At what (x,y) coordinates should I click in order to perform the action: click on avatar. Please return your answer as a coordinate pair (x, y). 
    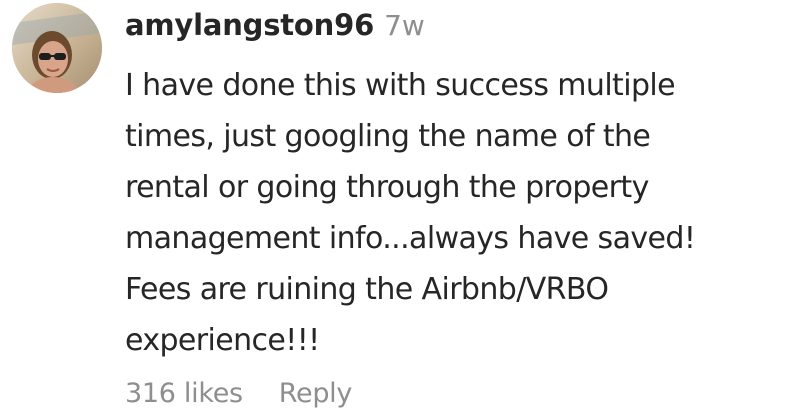
    Looking at the image, I should click on (57, 48).